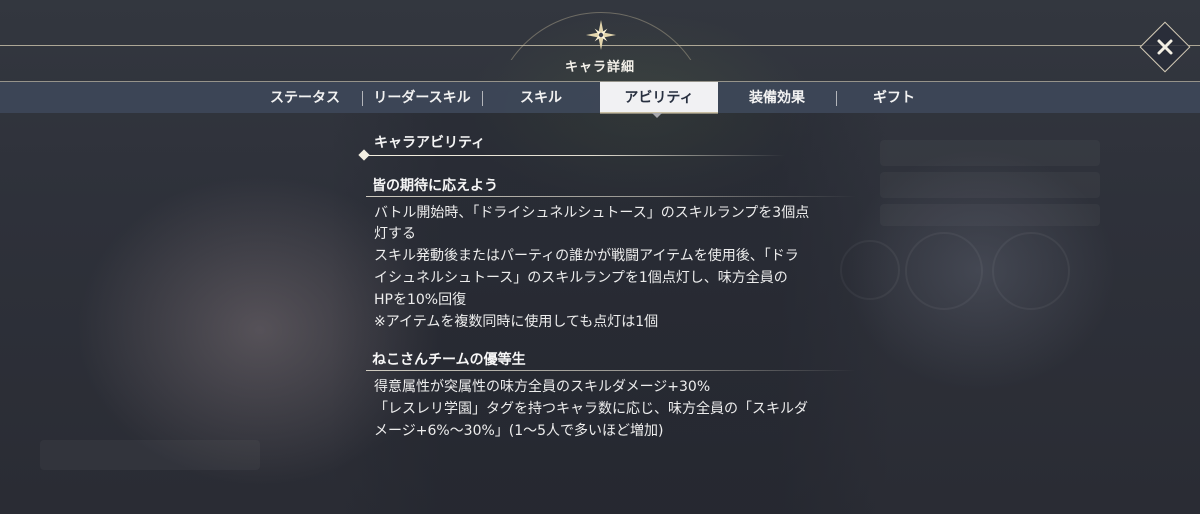 The image size is (1200, 514). Describe the element at coordinates (395, 234) in the screenshot. I see `ability-description-line: 灯する` at that location.